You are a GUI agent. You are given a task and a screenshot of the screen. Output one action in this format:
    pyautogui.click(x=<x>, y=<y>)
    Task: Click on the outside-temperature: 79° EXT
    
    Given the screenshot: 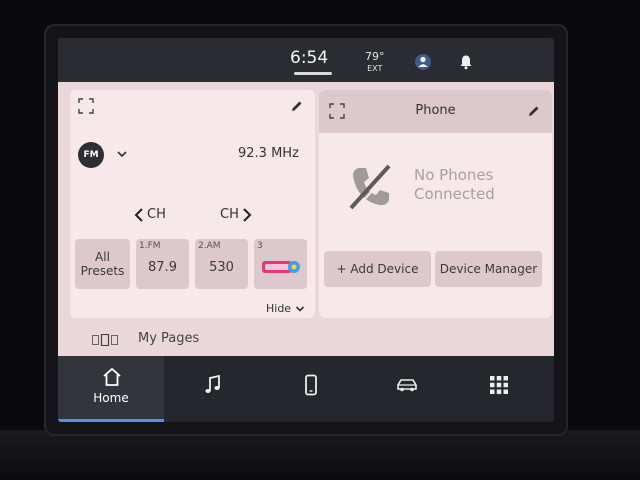 What is the action you would take?
    pyautogui.click(x=375, y=63)
    